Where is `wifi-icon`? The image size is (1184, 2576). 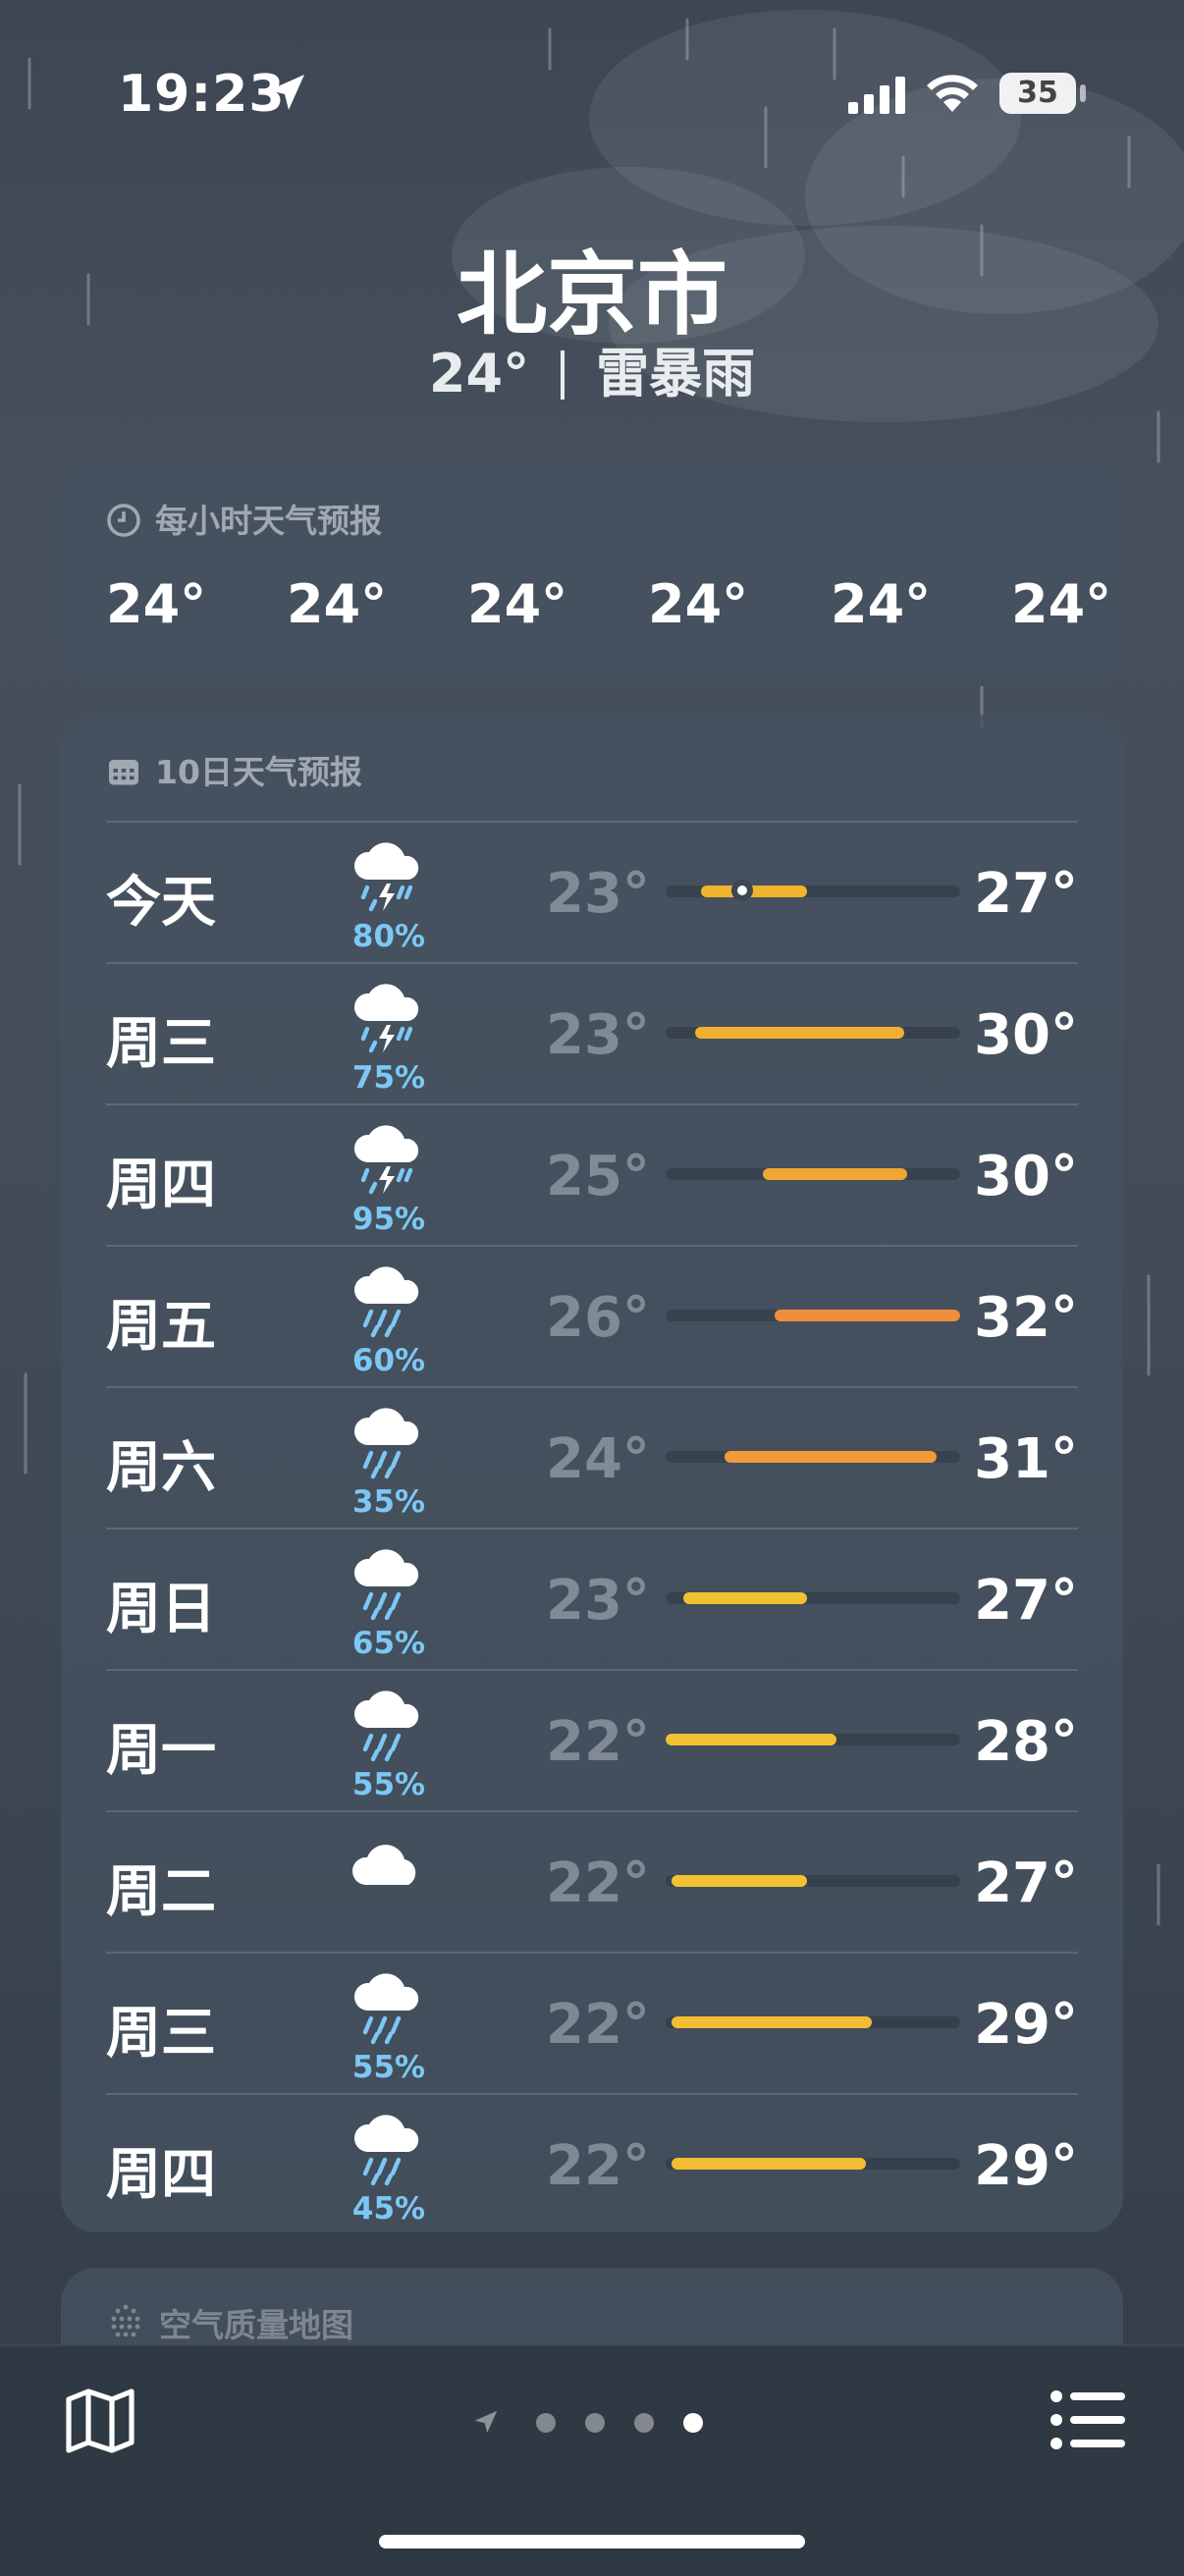 wifi-icon is located at coordinates (952, 93).